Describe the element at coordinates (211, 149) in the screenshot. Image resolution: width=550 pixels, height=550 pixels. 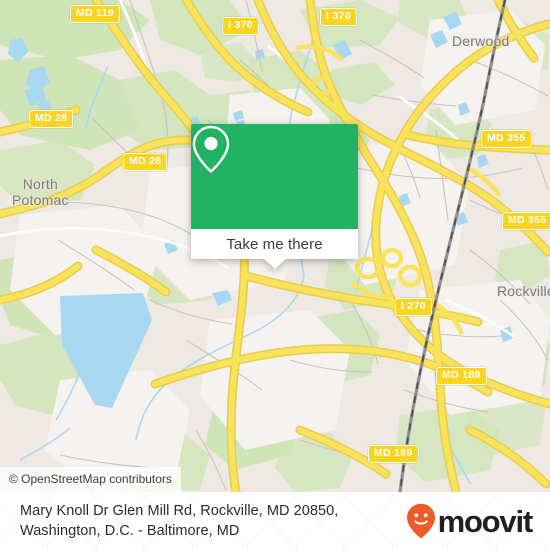
I see `map-pin-icon` at that location.